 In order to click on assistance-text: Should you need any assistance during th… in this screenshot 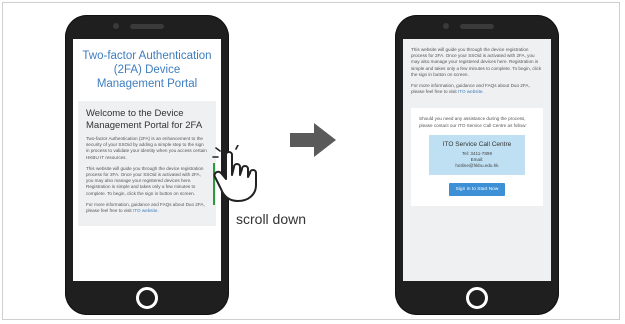, I will do `click(473, 122)`.